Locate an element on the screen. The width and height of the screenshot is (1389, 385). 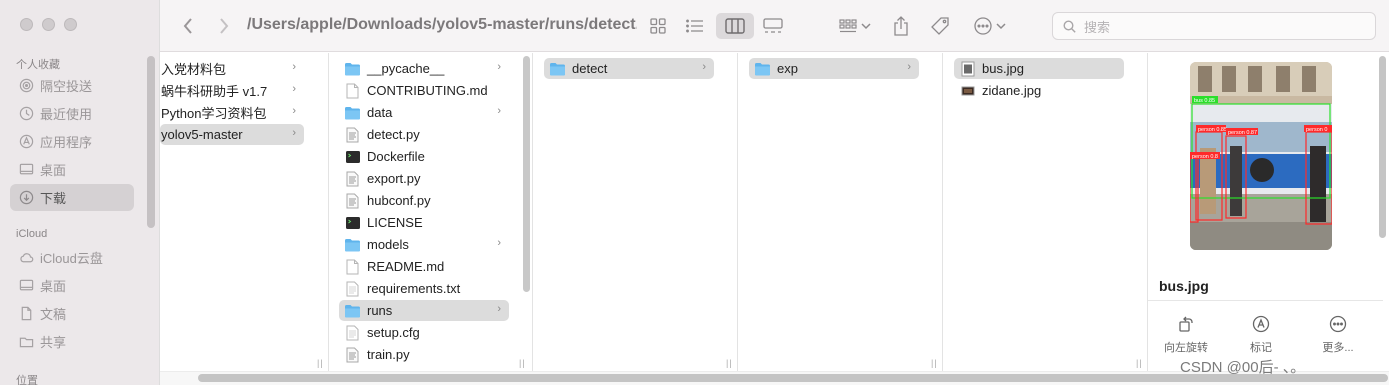
more-icon is located at coordinates (1338, 324).